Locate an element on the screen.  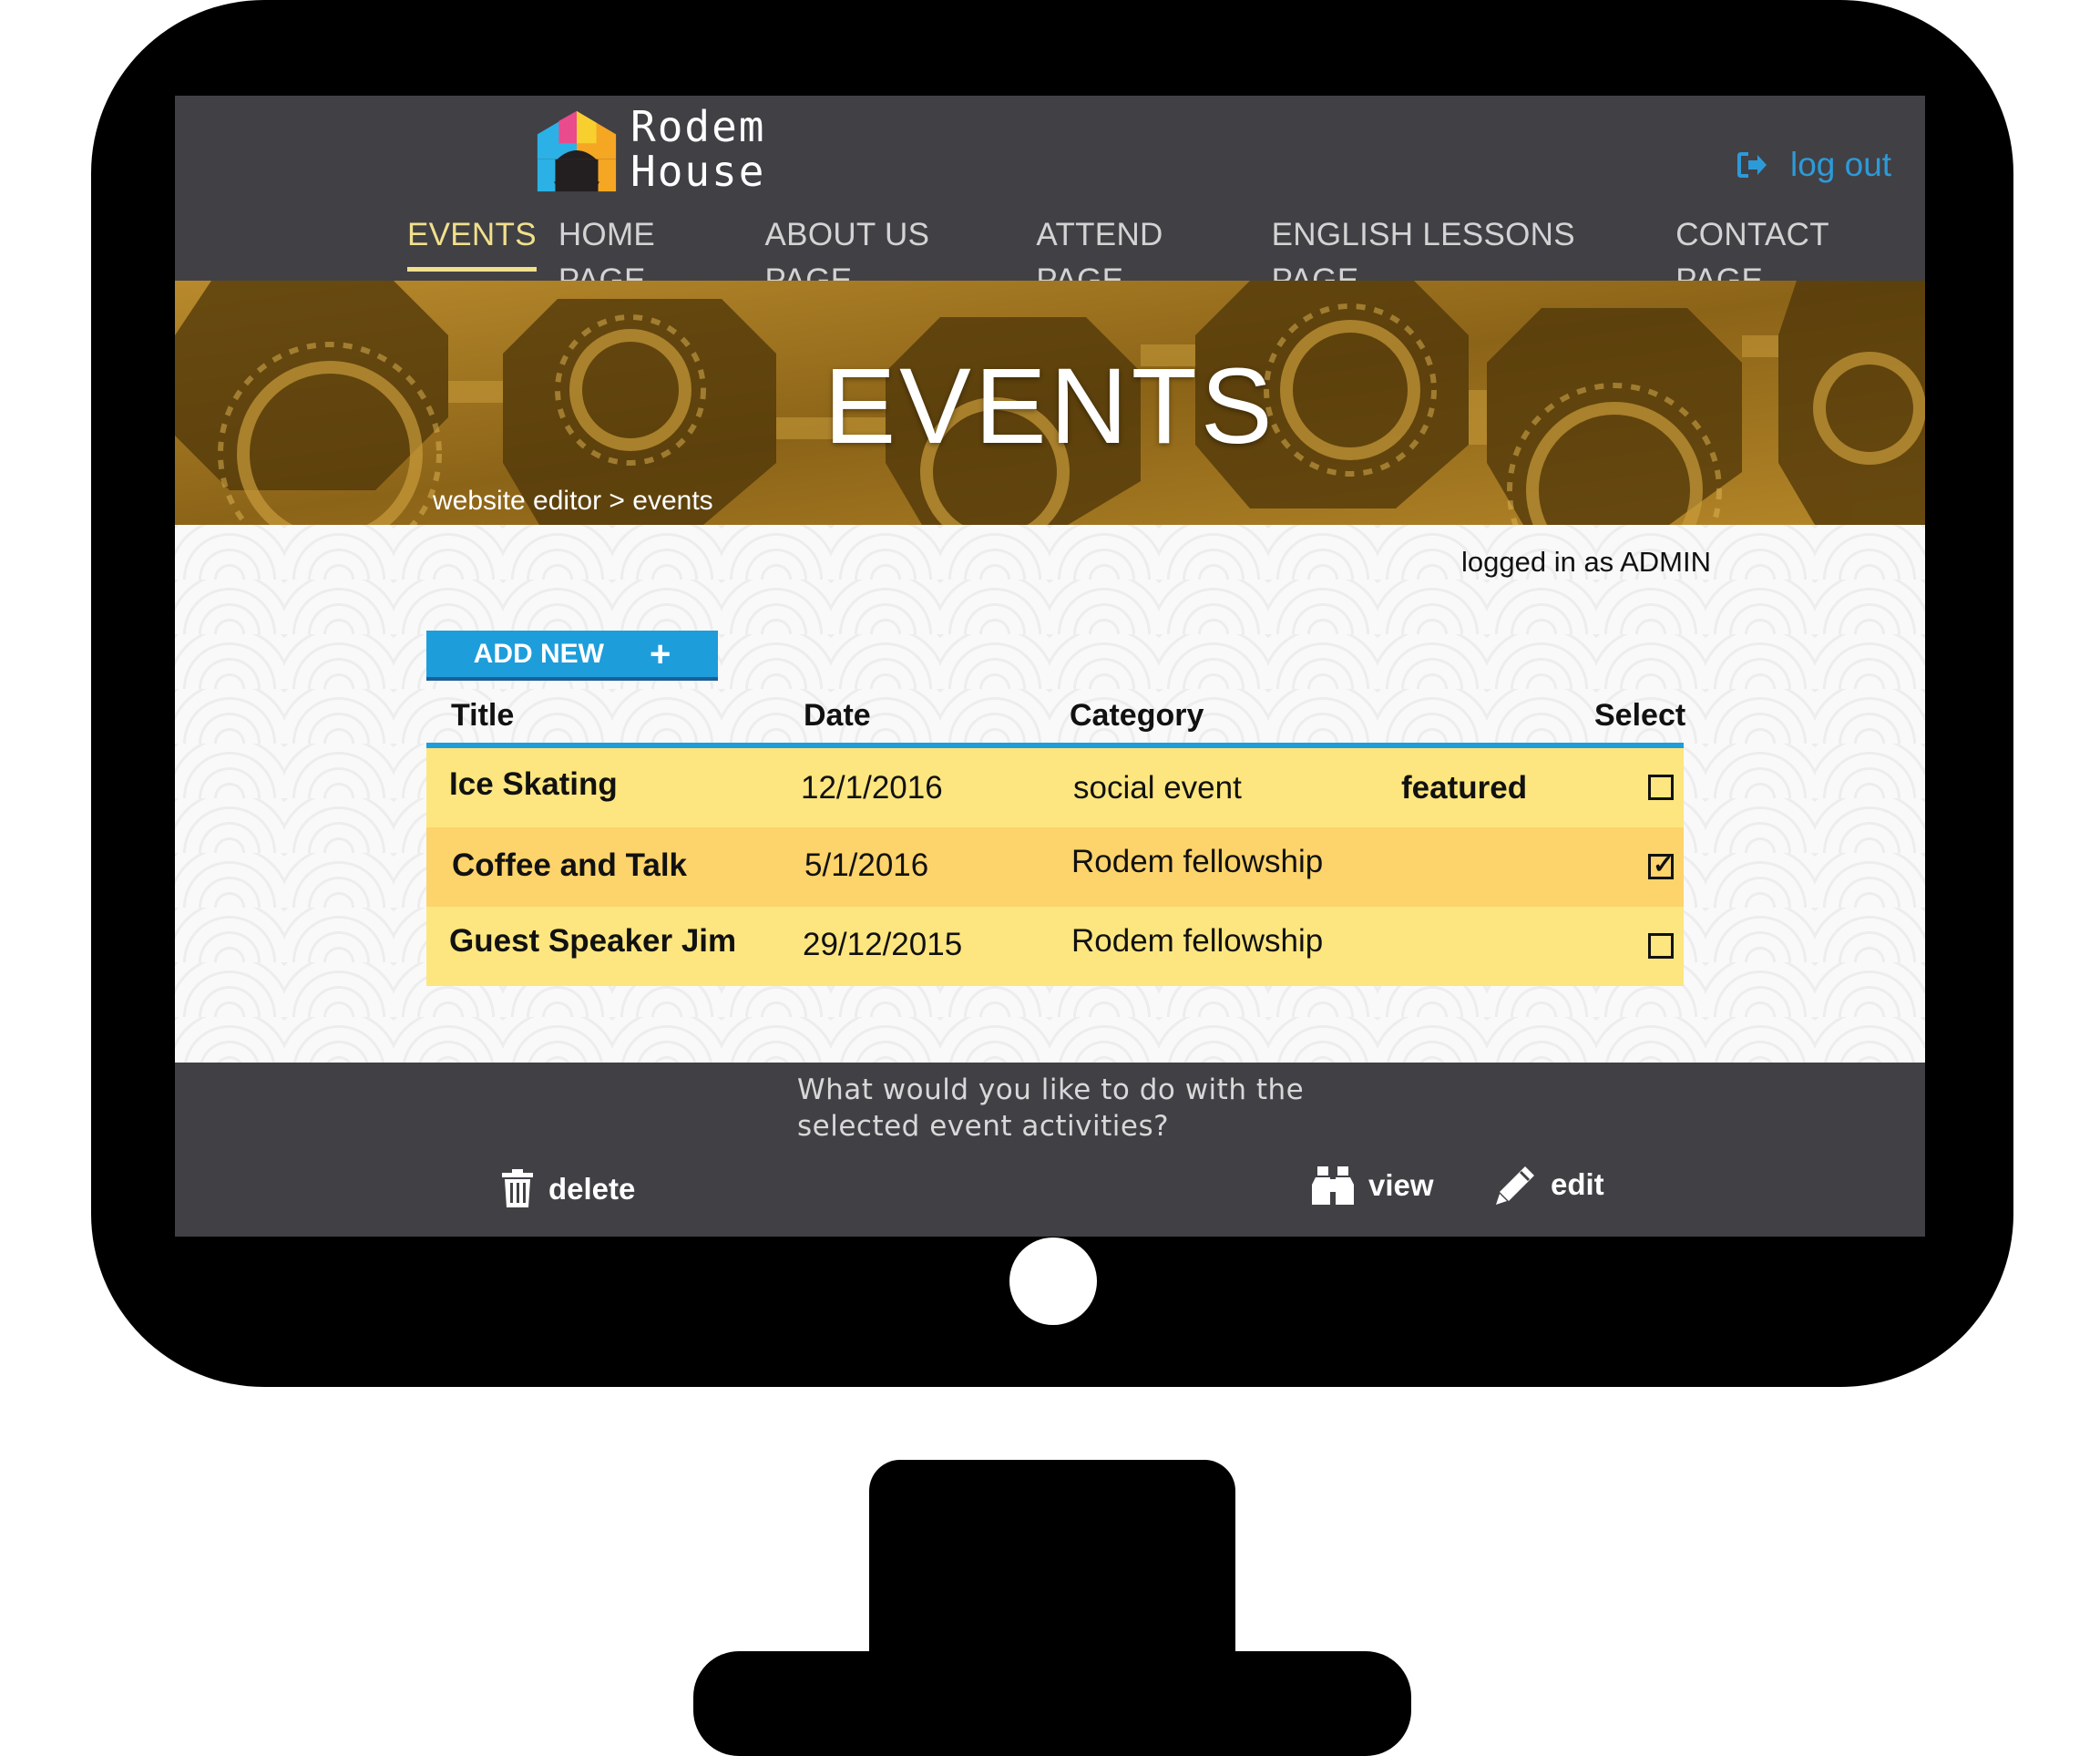
monitor-home-button is located at coordinates (1053, 1281).